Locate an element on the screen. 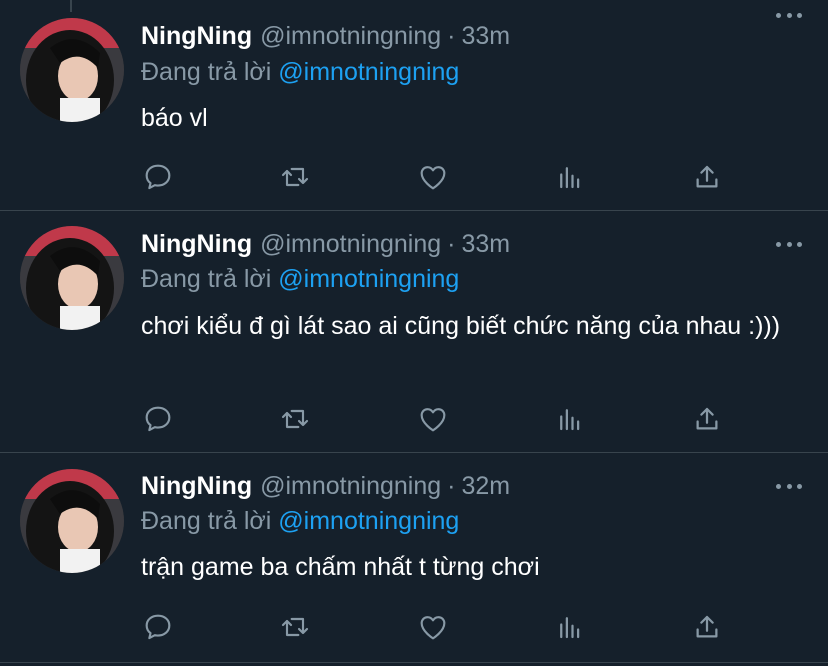 This screenshot has width=828, height=666. tweet-time: 32m is located at coordinates (485, 486).